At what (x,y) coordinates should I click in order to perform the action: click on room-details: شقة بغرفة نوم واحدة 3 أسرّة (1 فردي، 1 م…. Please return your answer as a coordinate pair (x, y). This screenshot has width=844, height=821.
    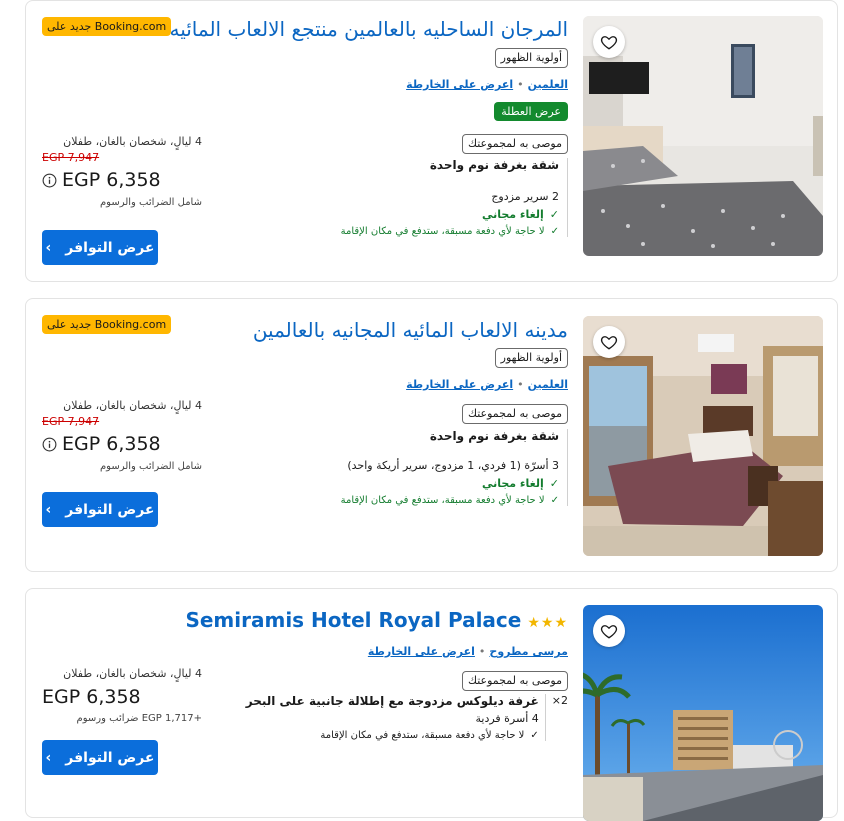
    Looking at the image, I should click on (382, 467).